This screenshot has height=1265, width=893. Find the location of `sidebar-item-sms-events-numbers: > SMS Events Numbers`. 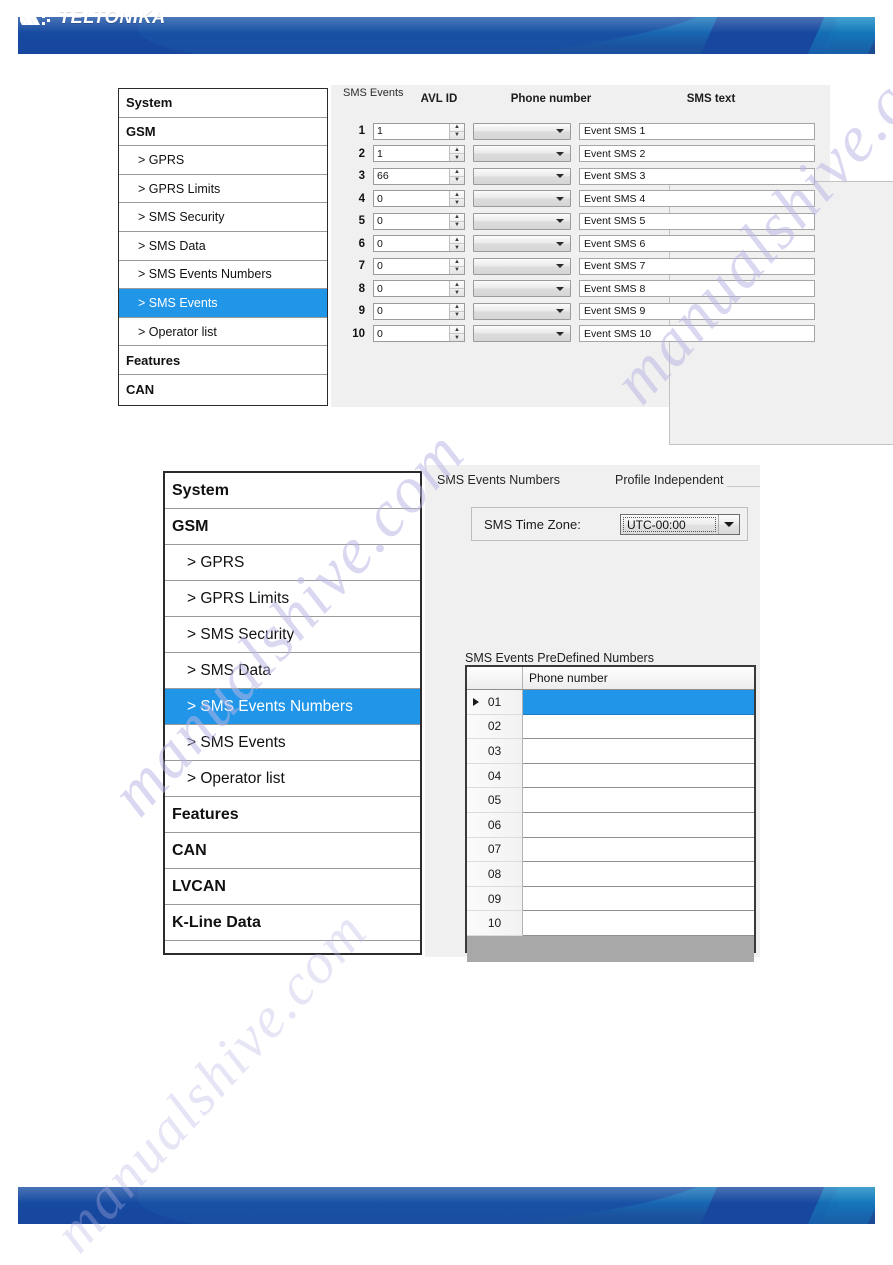

sidebar-item-sms-events-numbers: > SMS Events Numbers is located at coordinates (292, 707).